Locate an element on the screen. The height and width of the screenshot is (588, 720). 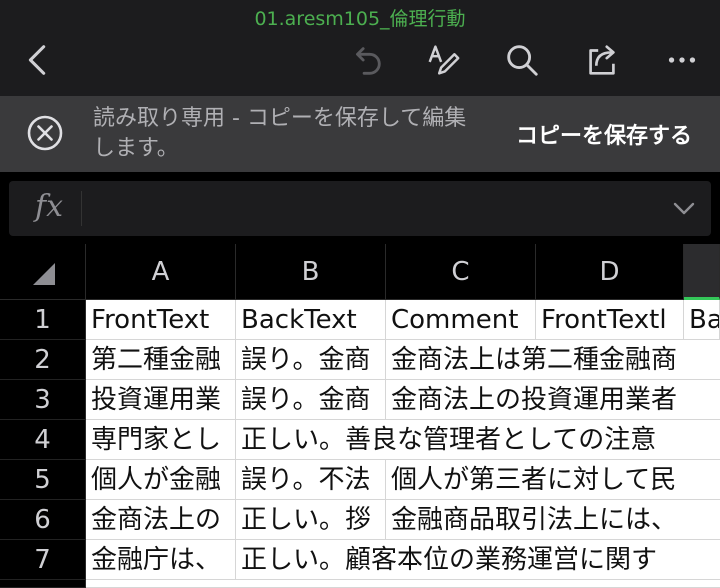
cell-a1: FrontText is located at coordinates (161, 320).